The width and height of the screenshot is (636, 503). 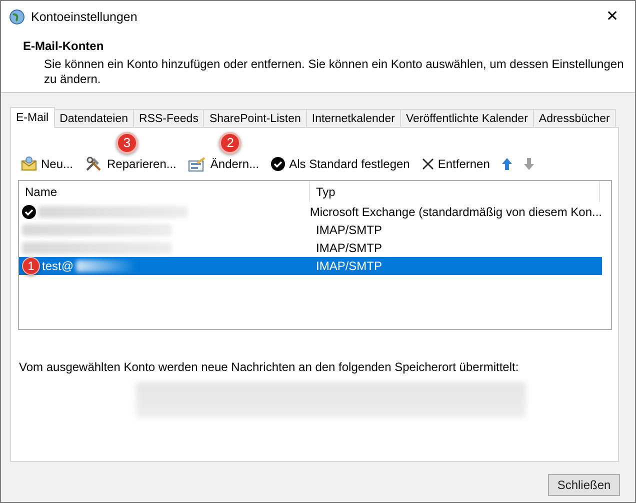 What do you see at coordinates (29, 164) in the screenshot?
I see `envelope-icon` at bounding box center [29, 164].